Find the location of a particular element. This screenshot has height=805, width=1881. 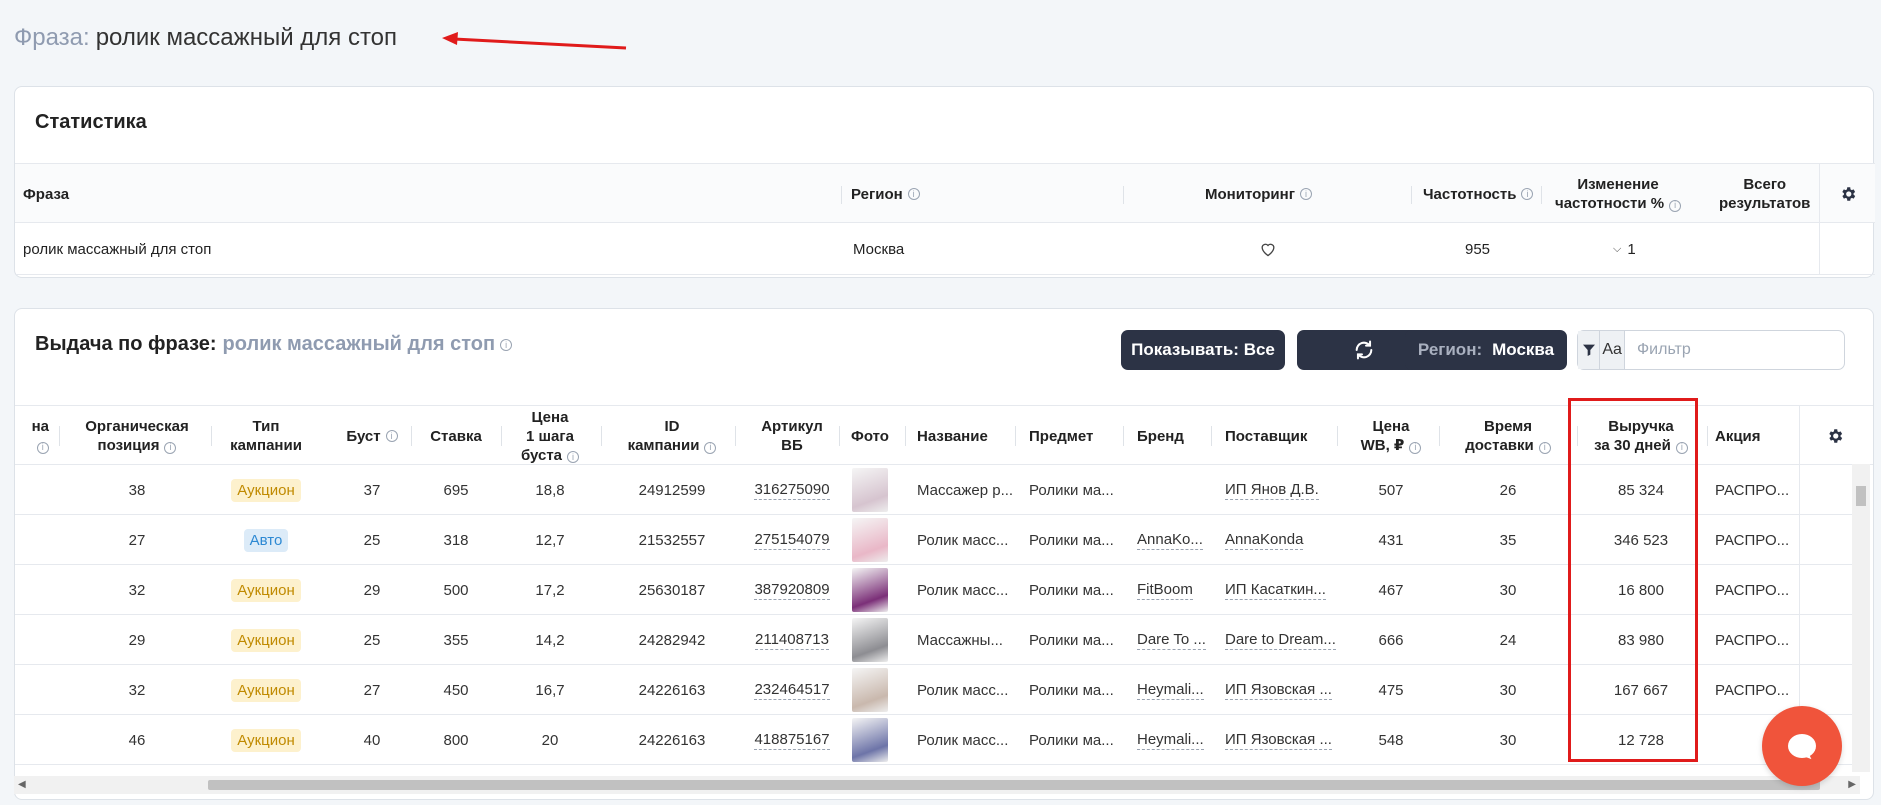

cell-organic: 46 is located at coordinates (137, 740).